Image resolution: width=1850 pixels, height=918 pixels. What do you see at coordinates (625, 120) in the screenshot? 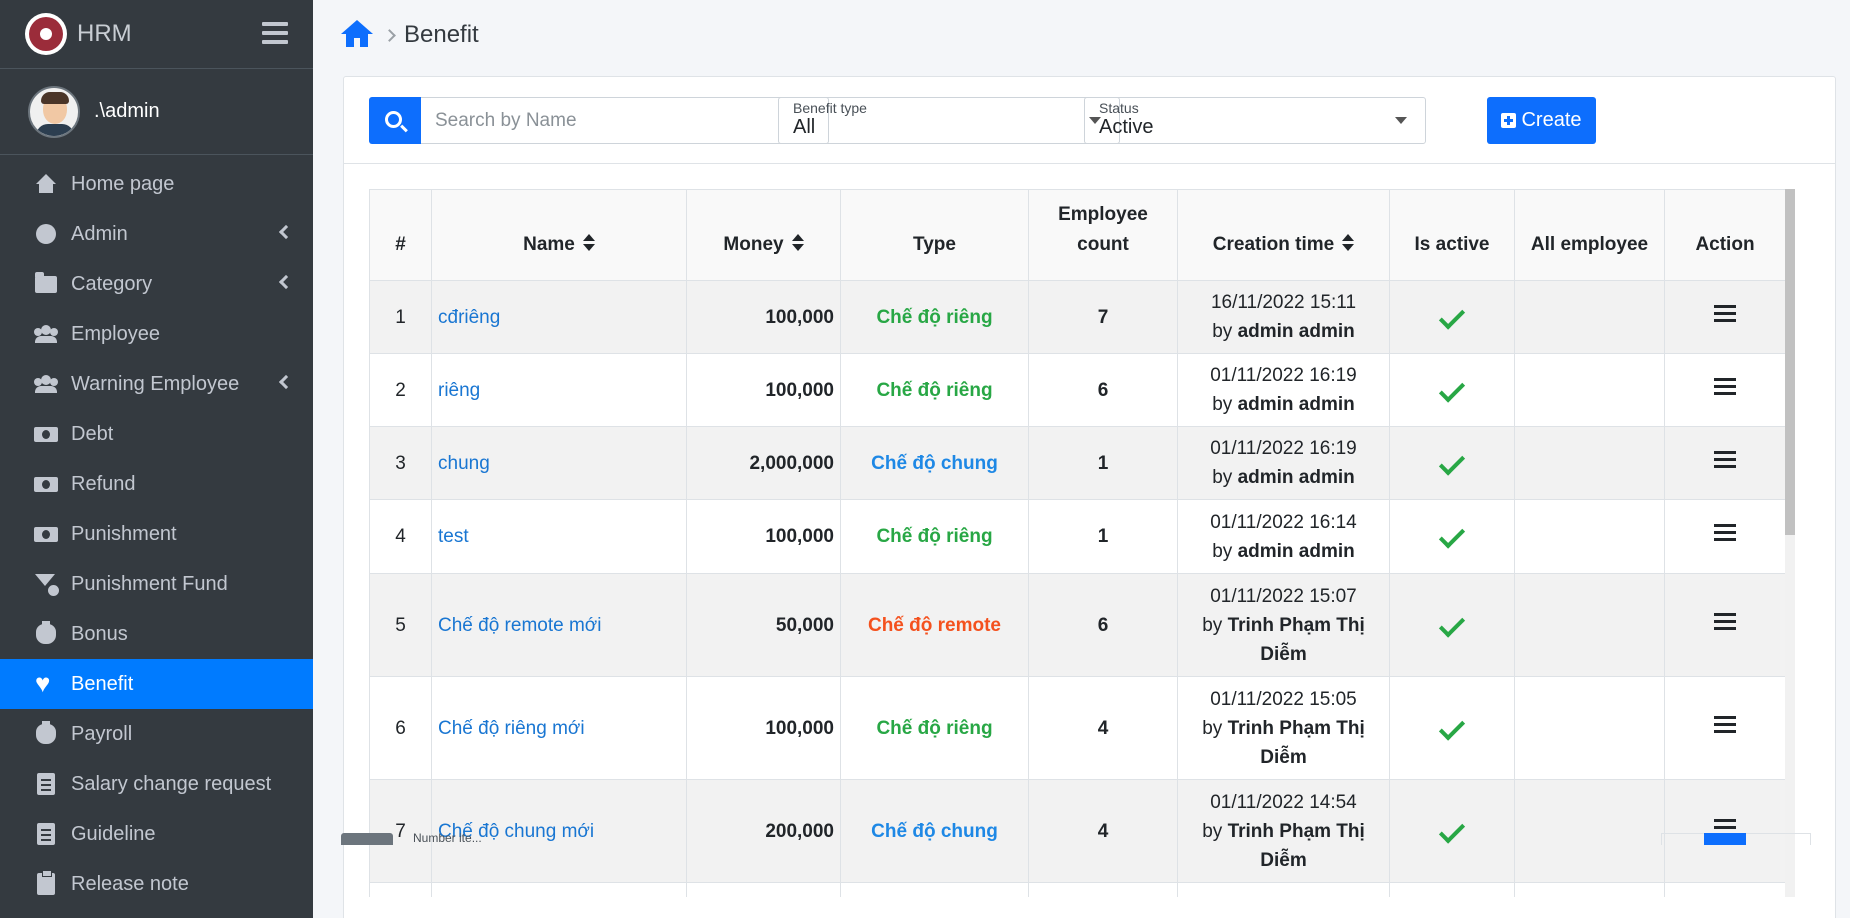
I see `search-input` at bounding box center [625, 120].